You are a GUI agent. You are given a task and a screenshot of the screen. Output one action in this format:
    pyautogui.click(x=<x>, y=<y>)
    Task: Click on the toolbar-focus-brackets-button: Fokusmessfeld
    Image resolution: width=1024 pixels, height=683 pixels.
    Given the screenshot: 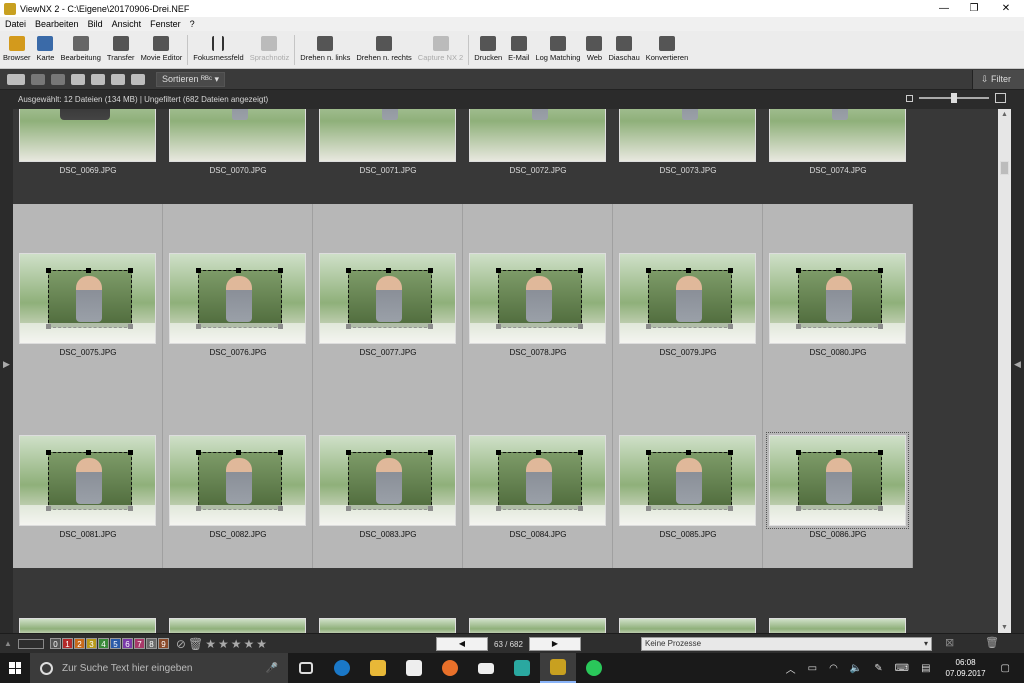 What is the action you would take?
    pyautogui.click(x=218, y=50)
    